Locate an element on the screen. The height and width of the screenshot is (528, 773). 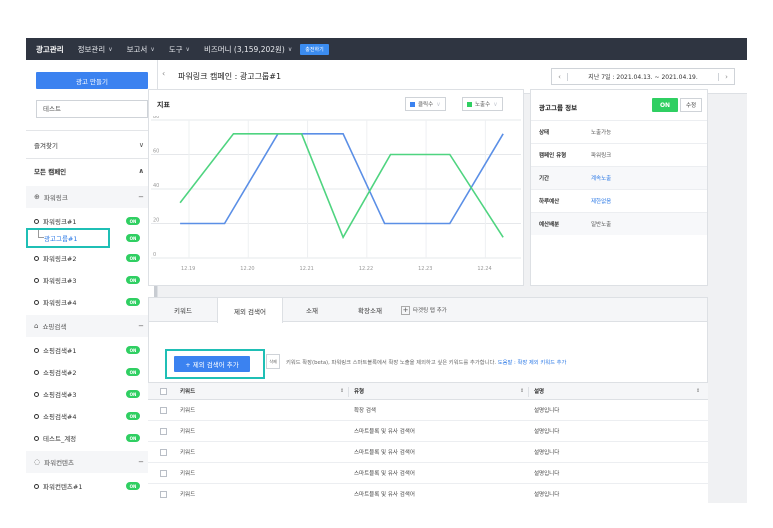
sidebar-item-shopping-4: 쇼핑검색#4 ON is located at coordinates (89, 416).